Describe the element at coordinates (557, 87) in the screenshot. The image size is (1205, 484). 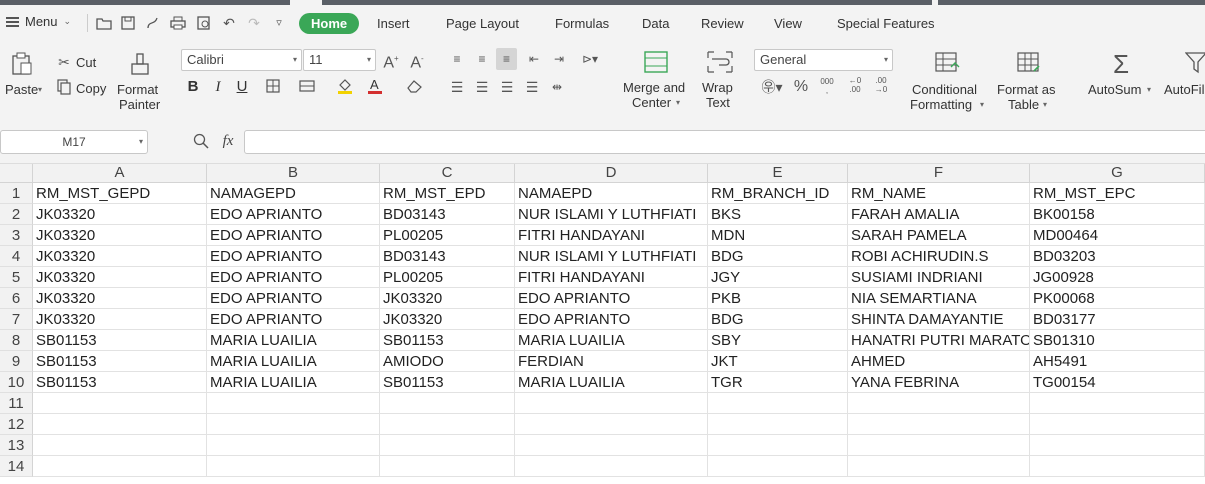
I see `distributed-icon: ⇹` at that location.